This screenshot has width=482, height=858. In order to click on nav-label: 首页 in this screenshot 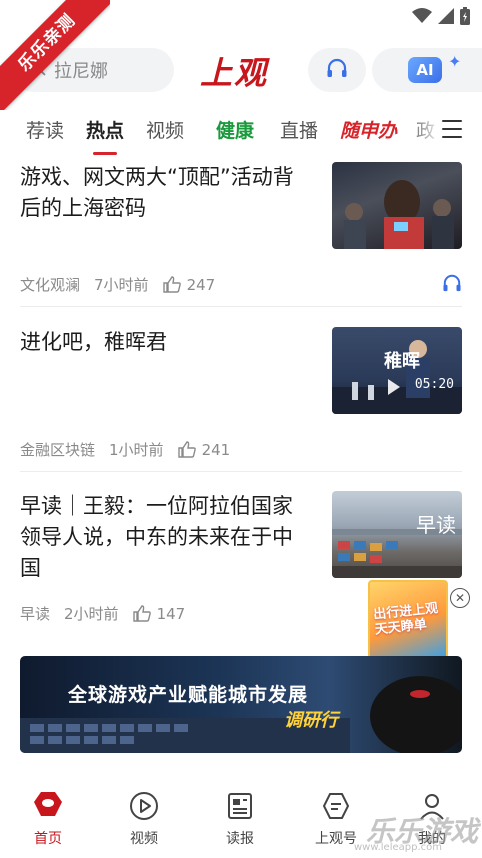, I will do `click(48, 839)`.